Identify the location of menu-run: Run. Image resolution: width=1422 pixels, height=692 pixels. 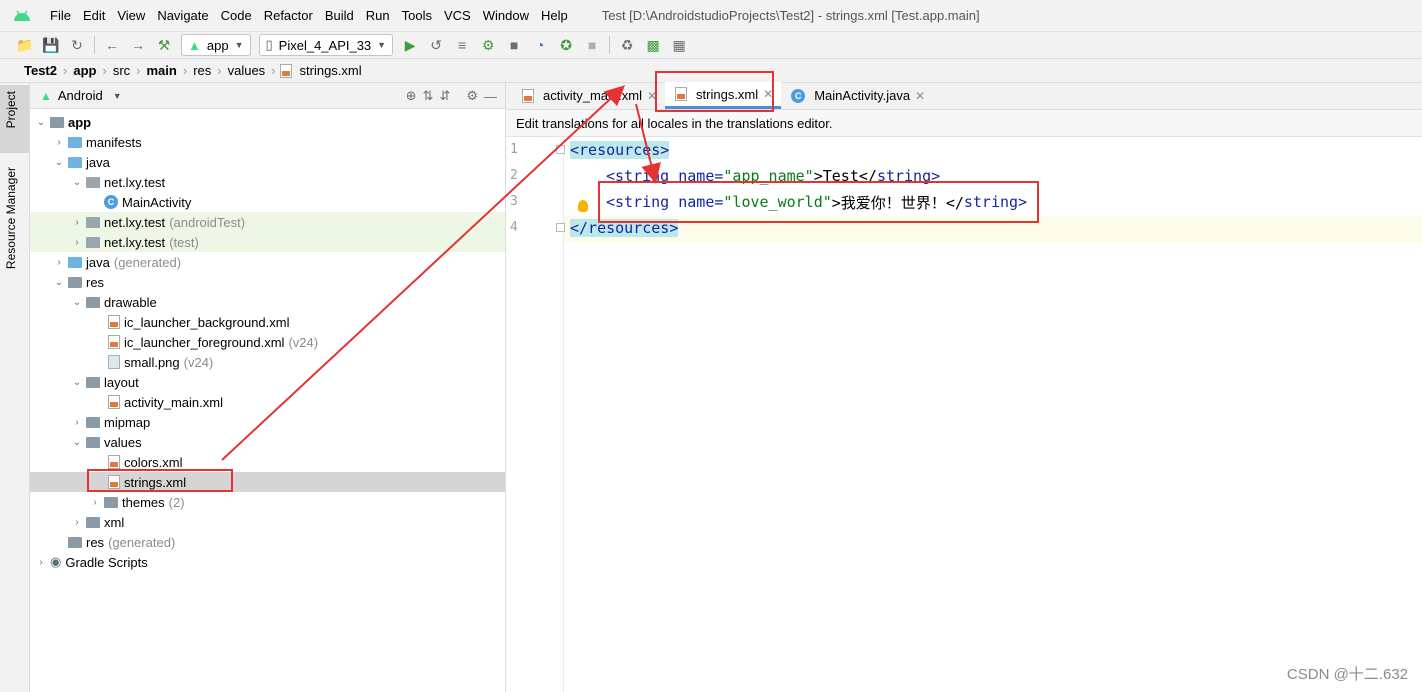
(378, 15).